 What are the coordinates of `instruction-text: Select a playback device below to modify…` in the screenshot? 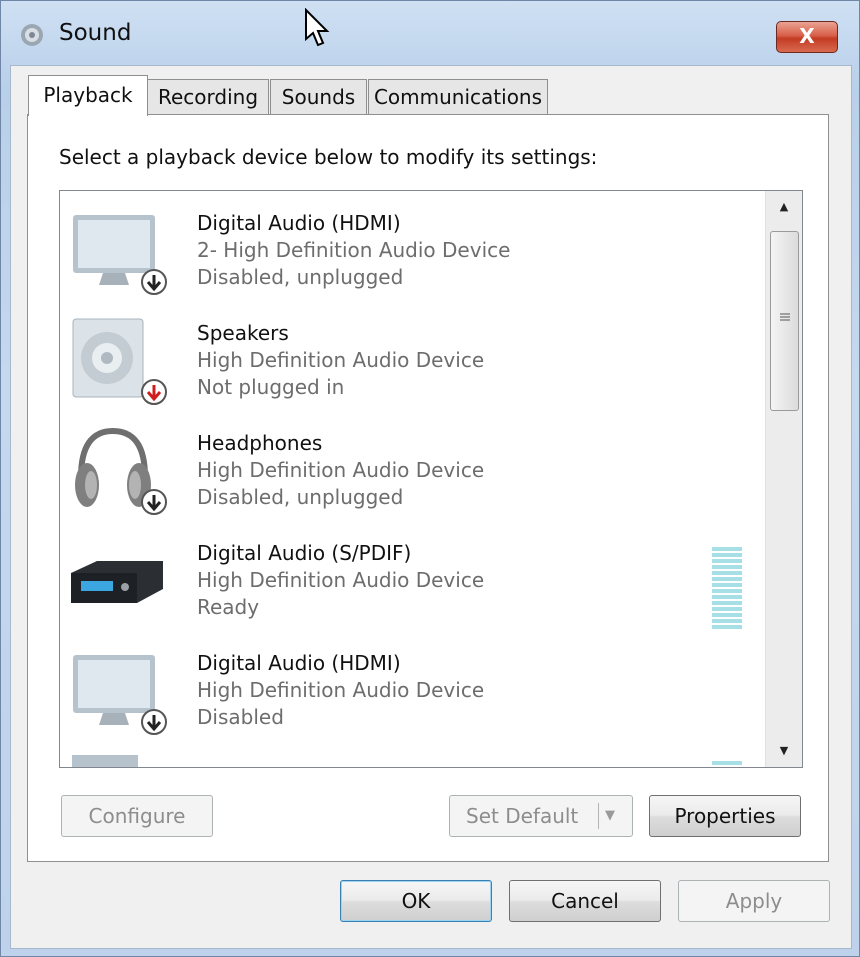 It's located at (328, 157).